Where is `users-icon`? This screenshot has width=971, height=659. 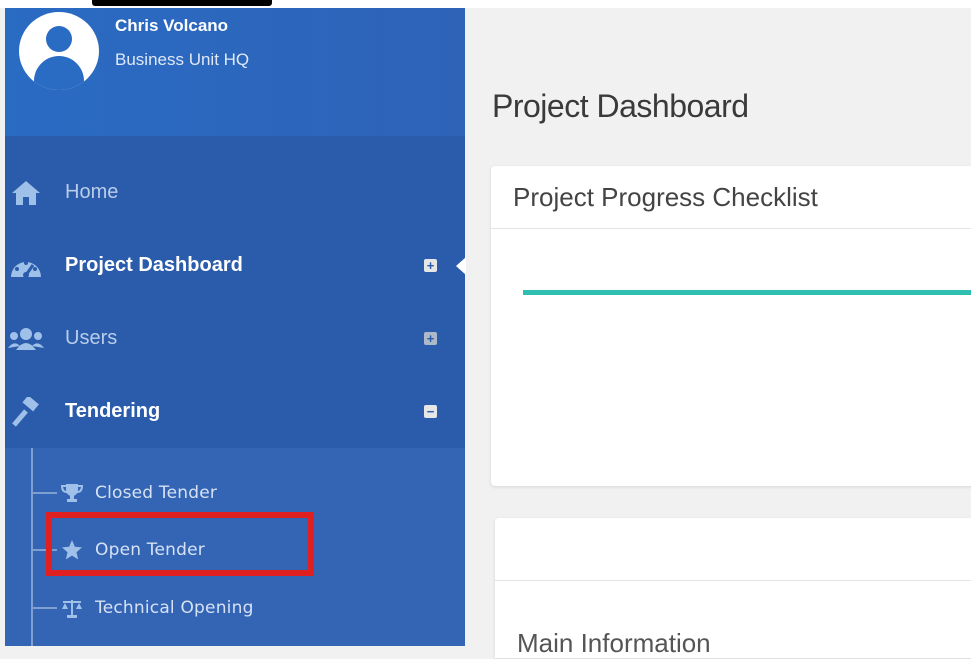
users-icon is located at coordinates (26, 339).